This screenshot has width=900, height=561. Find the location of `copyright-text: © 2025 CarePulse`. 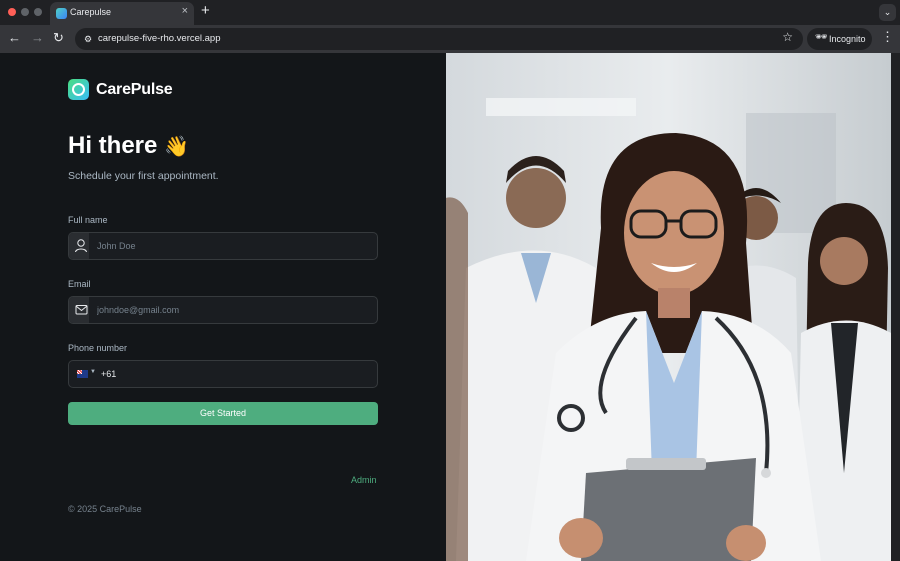

copyright-text: © 2025 CarePulse is located at coordinates (105, 509).